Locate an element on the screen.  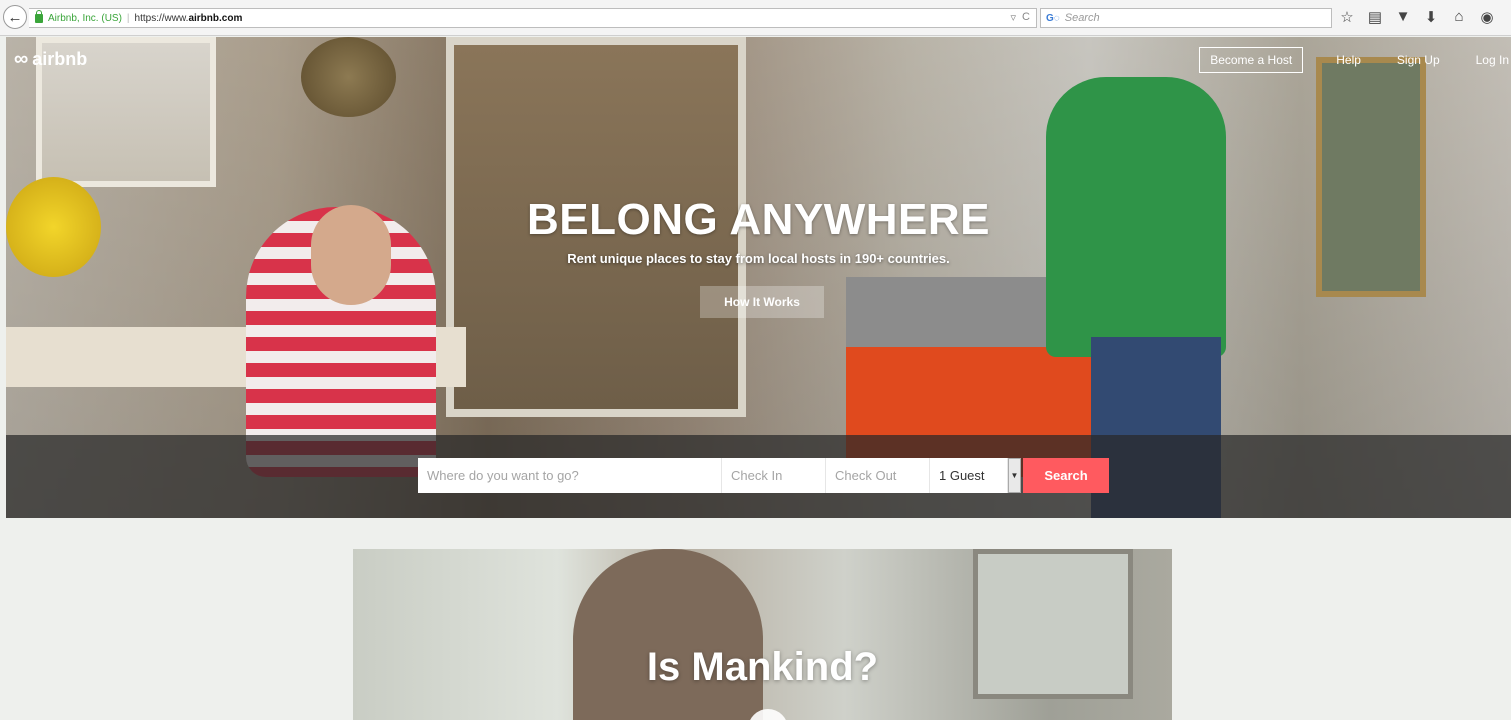
video-teaser: Is Mankind? is located at coordinates (762, 634).